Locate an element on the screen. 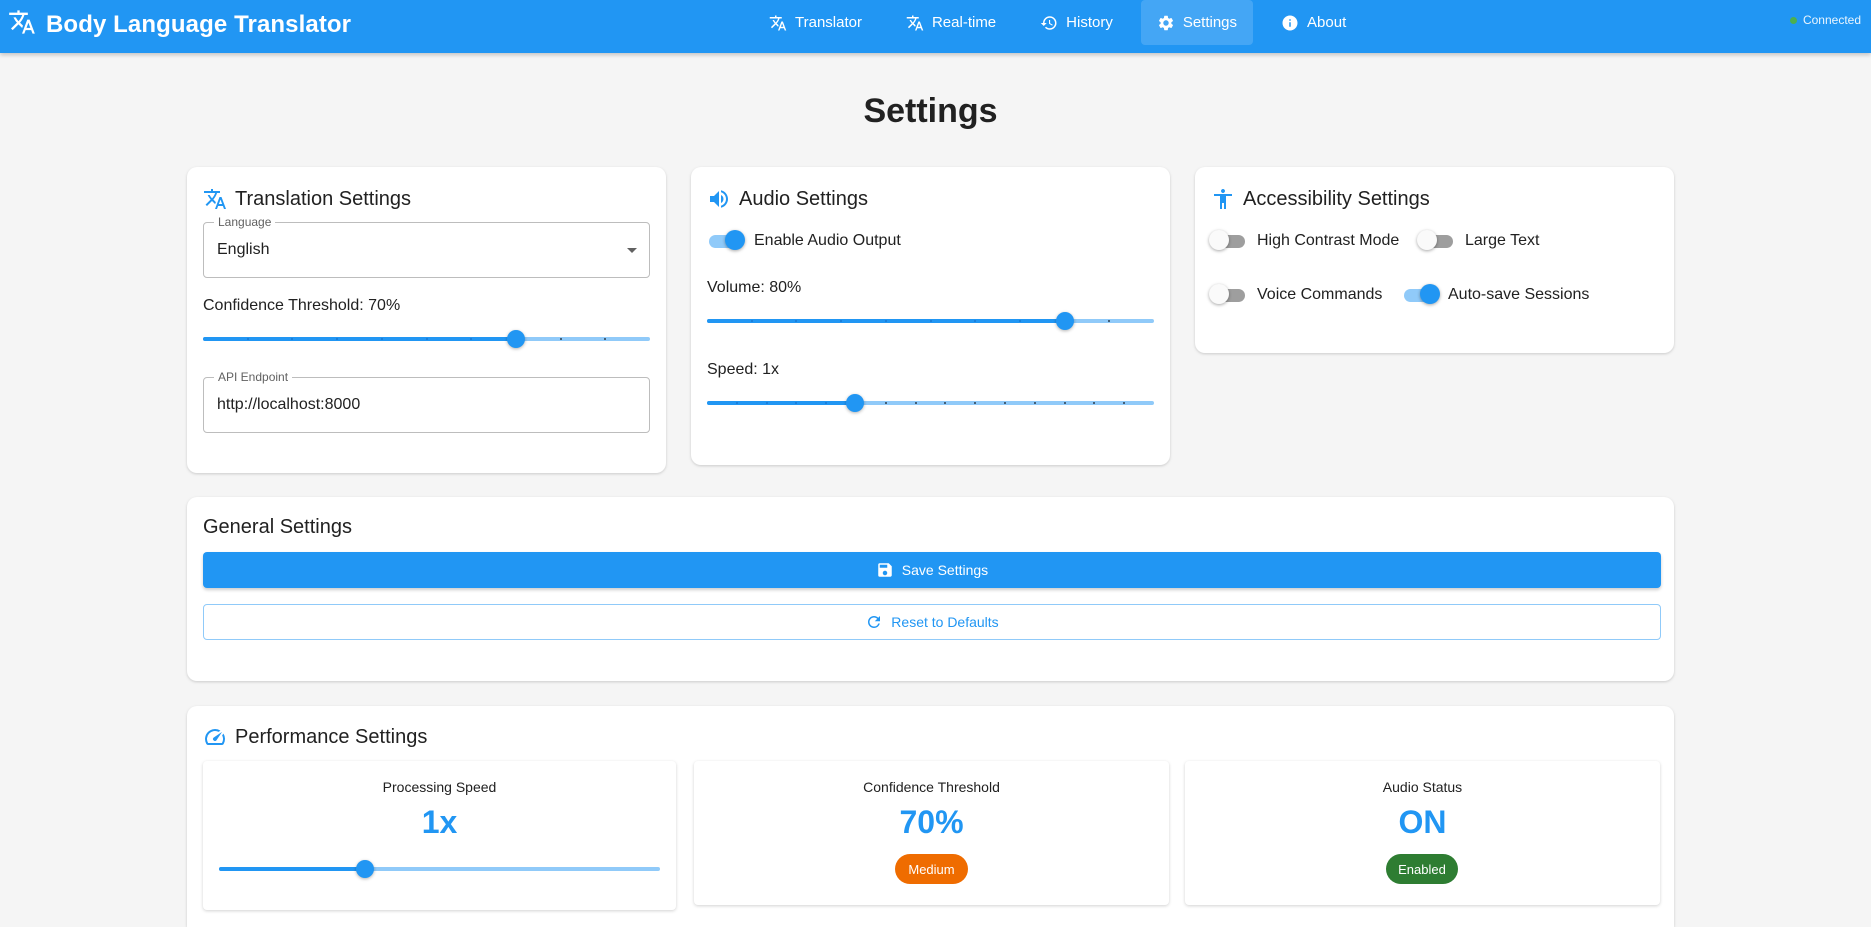 The width and height of the screenshot is (1871, 927). nav-history: History is located at coordinates (1076, 22).